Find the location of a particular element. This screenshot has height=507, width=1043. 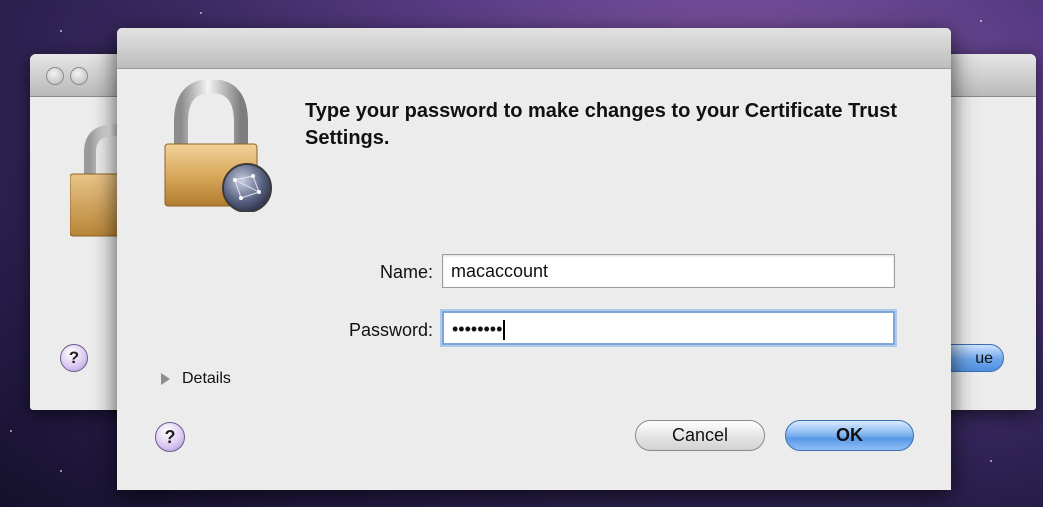

details-label: Details is located at coordinates (206, 378).